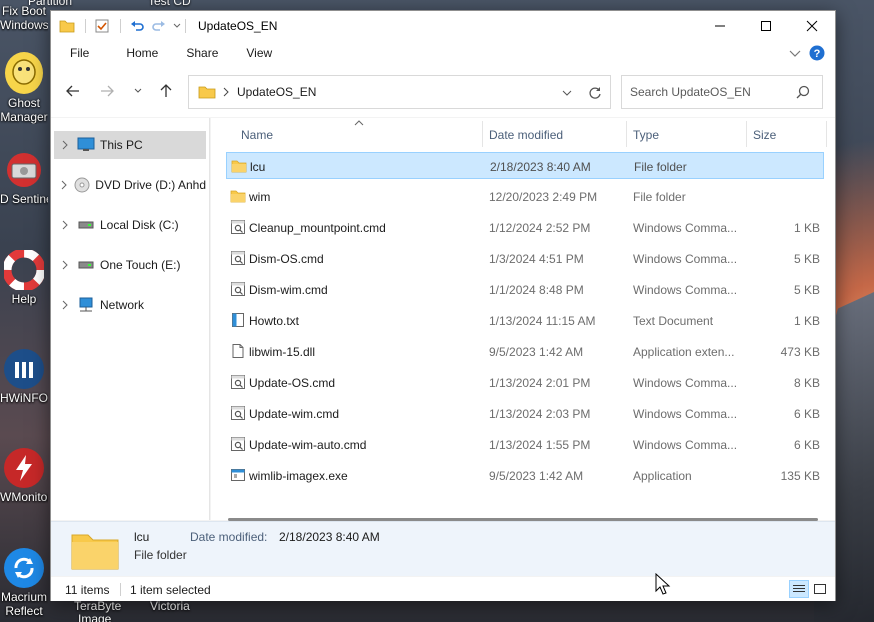 The height and width of the screenshot is (622, 874). I want to click on file-row: wim 12/20/2023 2:49 PM File folder, so click(525, 196).